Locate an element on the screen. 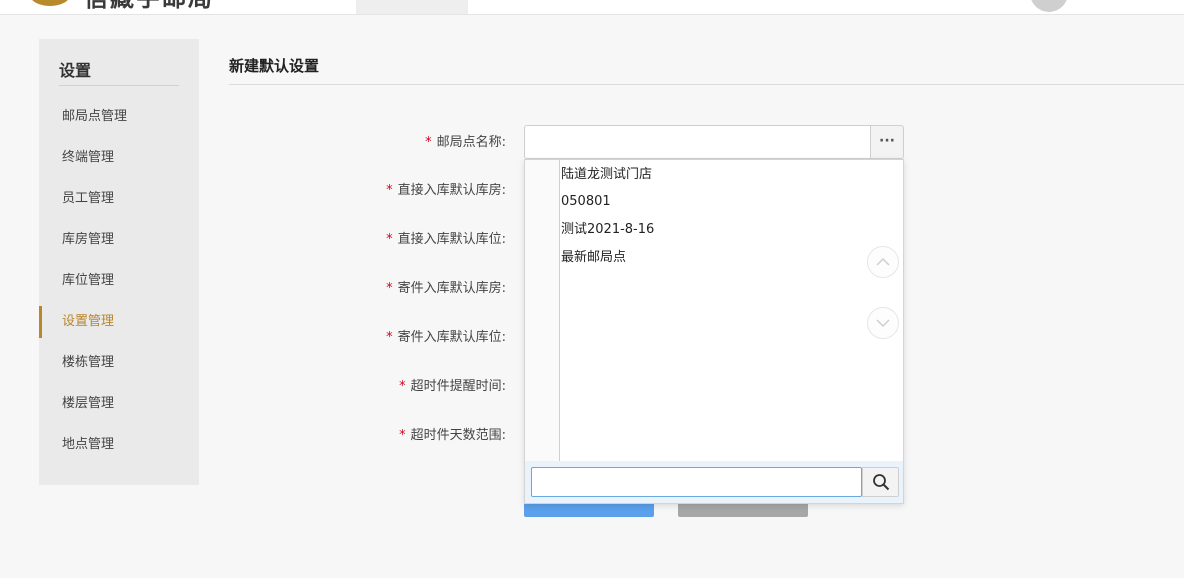 The width and height of the screenshot is (1184, 578). dropdown-gutter is located at coordinates (542, 310).